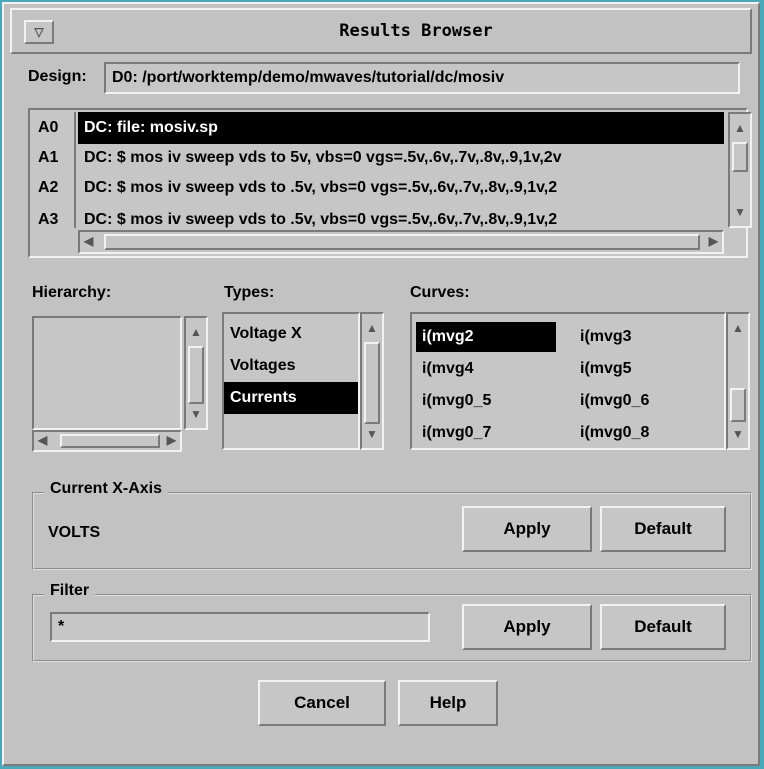  Describe the element at coordinates (448, 369) in the screenshot. I see `curve-item: i(mvg4` at that location.